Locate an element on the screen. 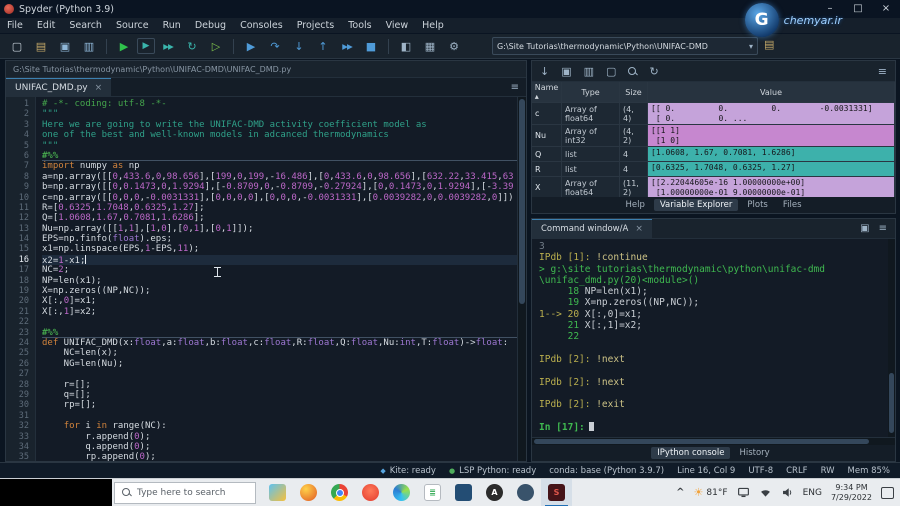 Image resolution: width=900 pixels, height=506 pixels. menu-help: Help is located at coordinates (433, 26).